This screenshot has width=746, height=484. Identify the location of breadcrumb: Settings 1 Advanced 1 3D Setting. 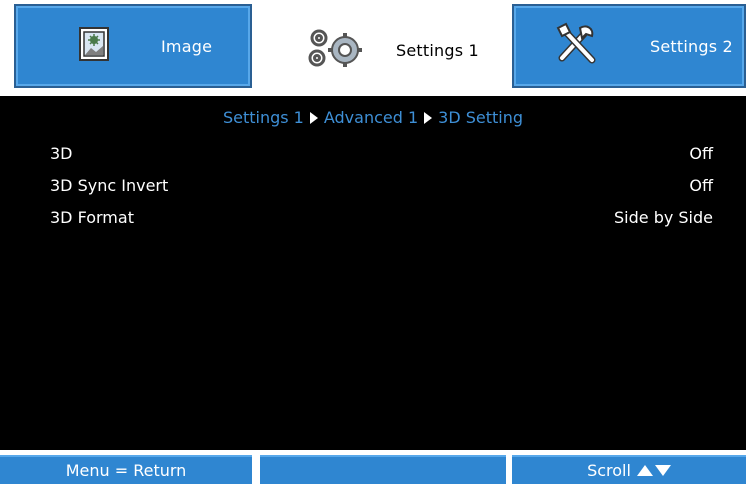
(373, 117).